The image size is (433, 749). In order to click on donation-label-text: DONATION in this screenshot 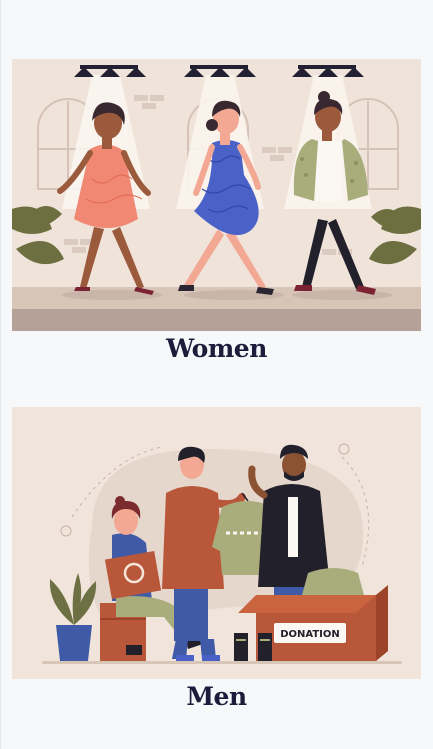, I will do `click(310, 634)`.